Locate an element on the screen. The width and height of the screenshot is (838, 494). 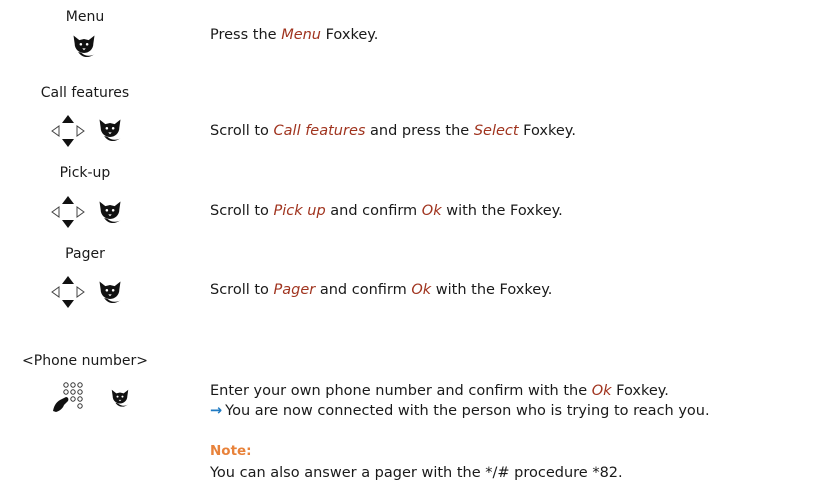
key-label-pager: Pager is located at coordinates (85, 254).